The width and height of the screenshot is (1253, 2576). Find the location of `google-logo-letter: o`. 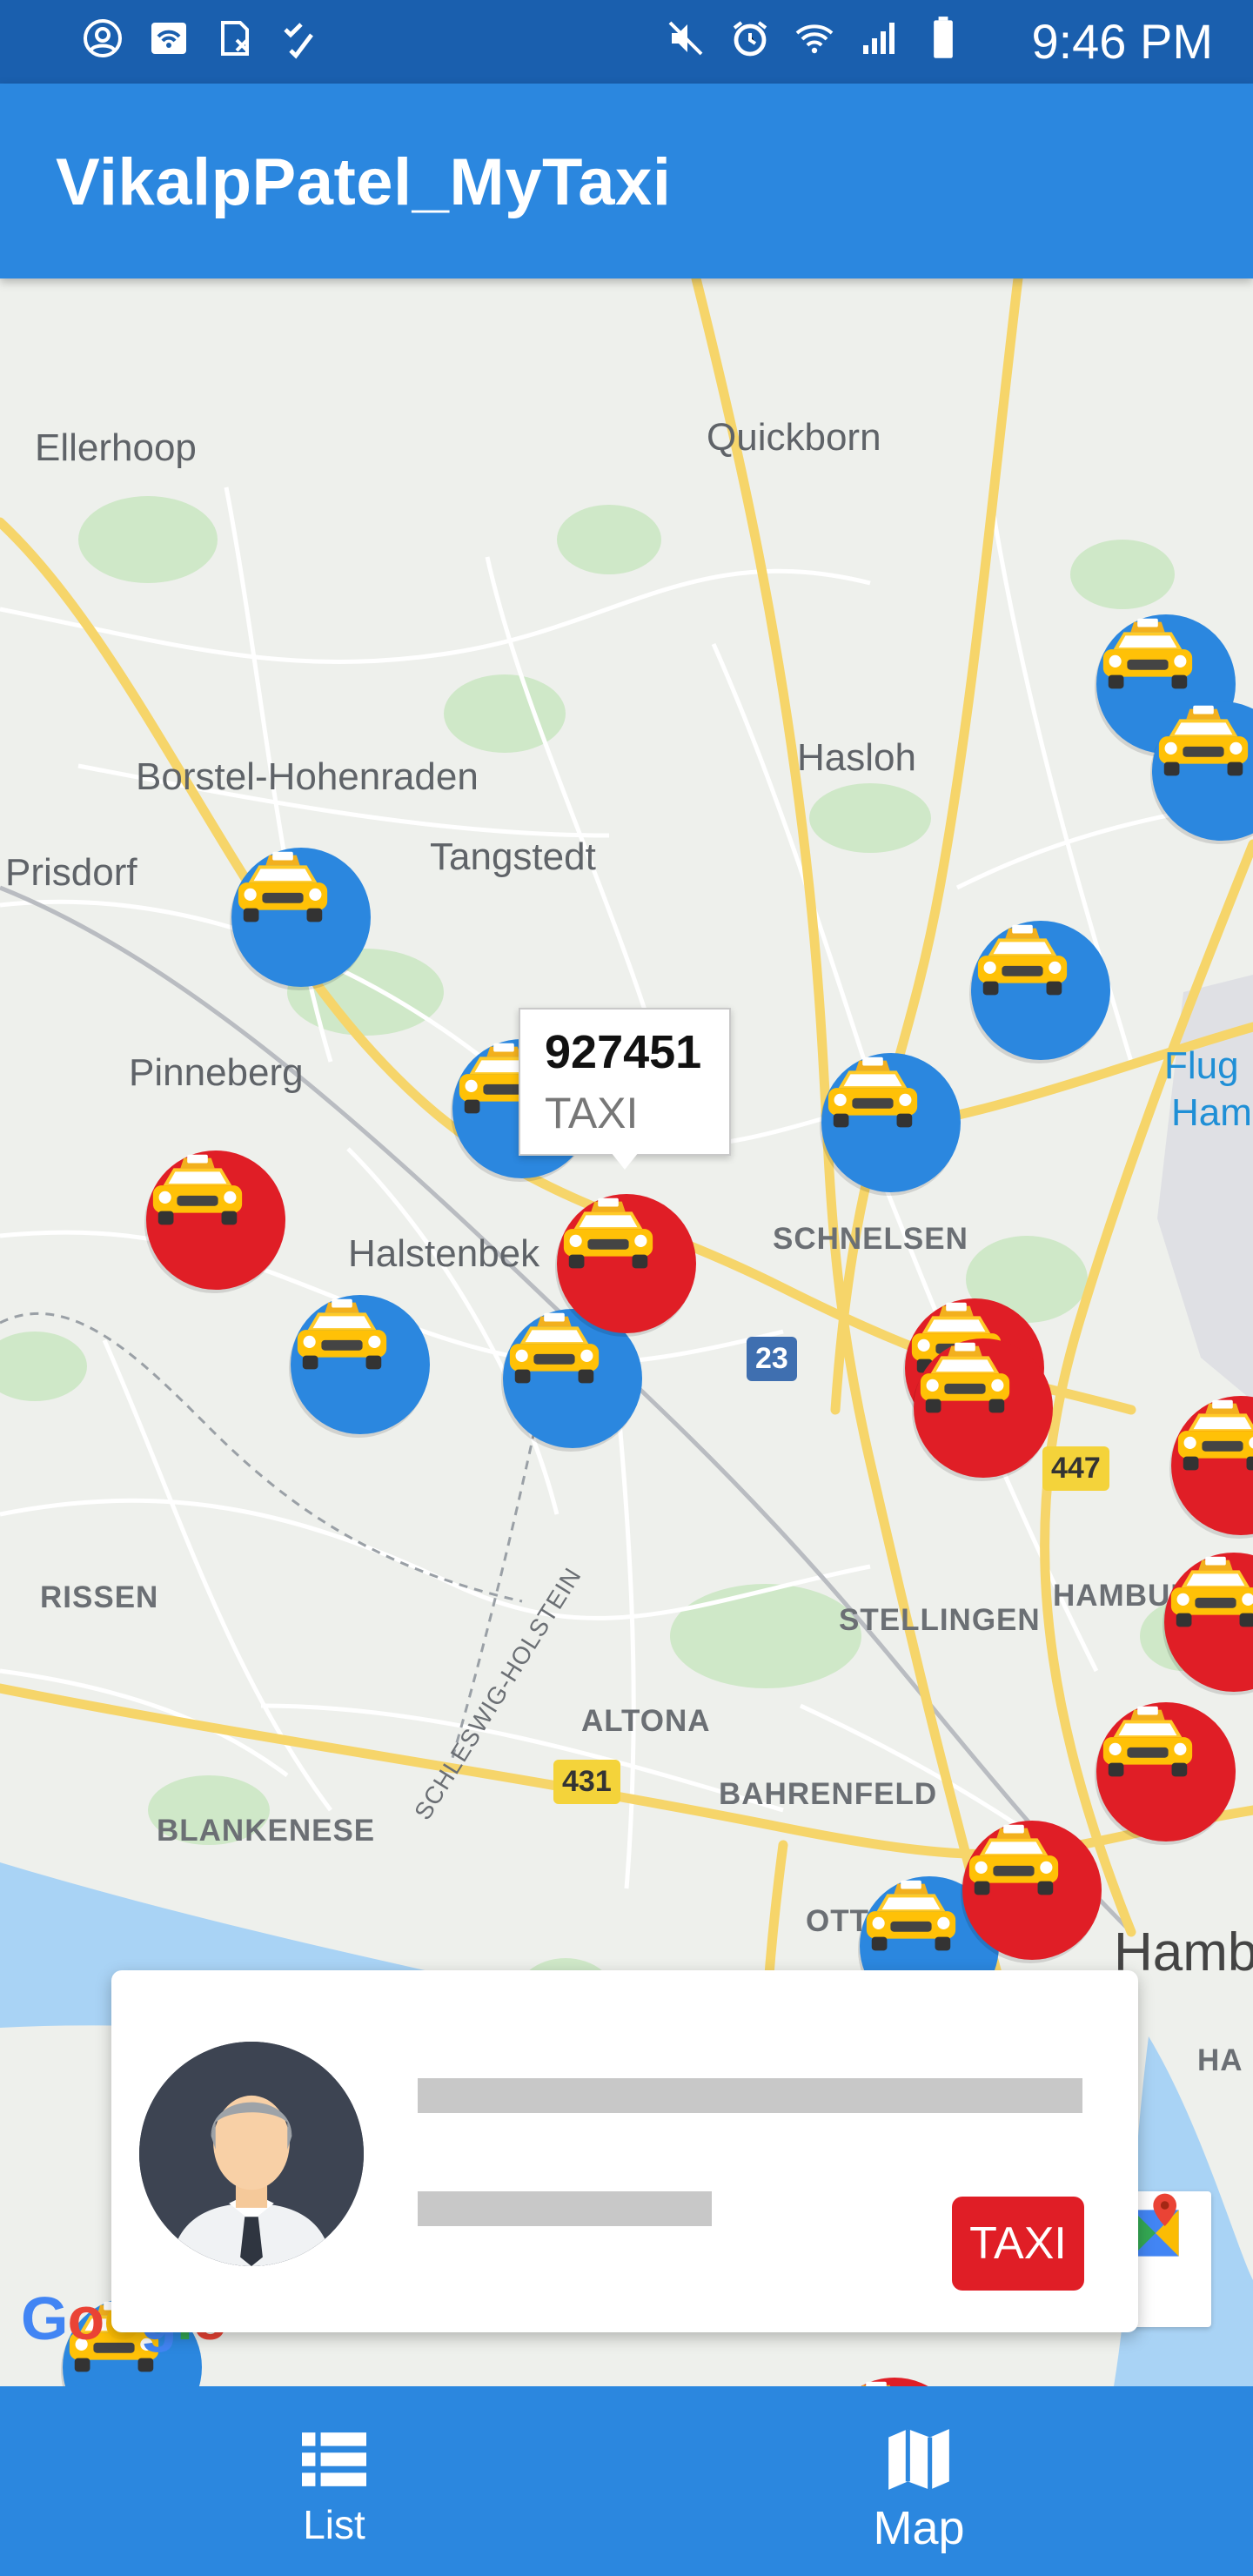

google-logo-letter: o is located at coordinates (85, 2318).